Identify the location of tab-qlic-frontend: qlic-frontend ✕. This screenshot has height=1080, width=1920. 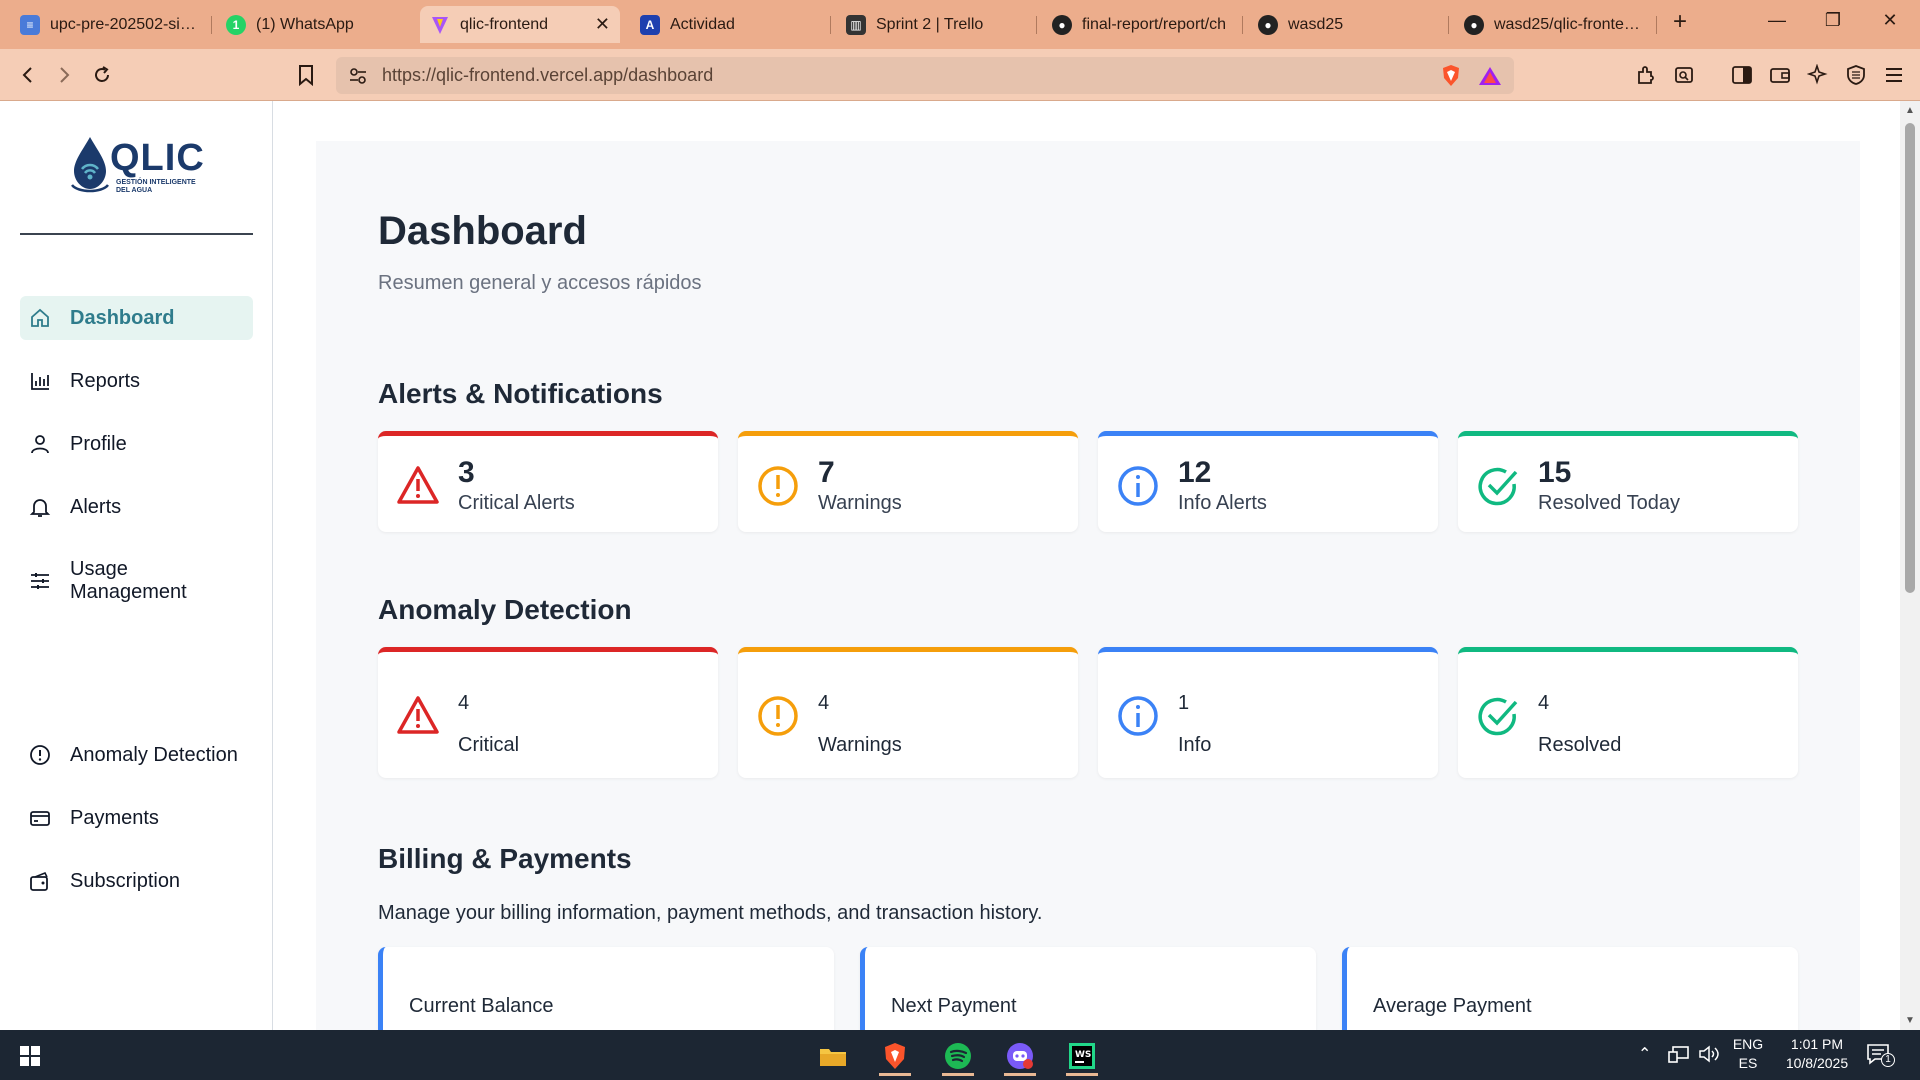
(520, 24).